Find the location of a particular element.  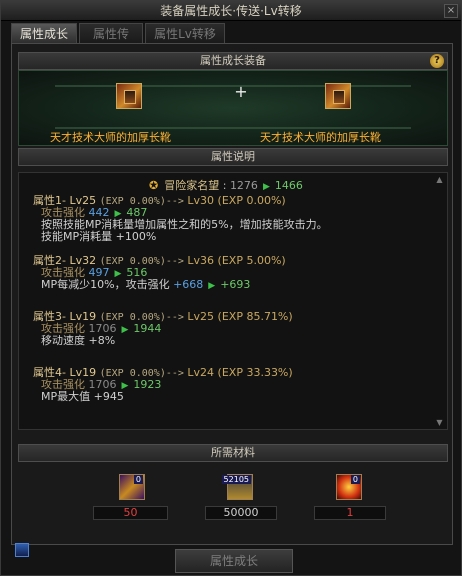

attribute-growth-button: 属性成长 is located at coordinates (234, 561).